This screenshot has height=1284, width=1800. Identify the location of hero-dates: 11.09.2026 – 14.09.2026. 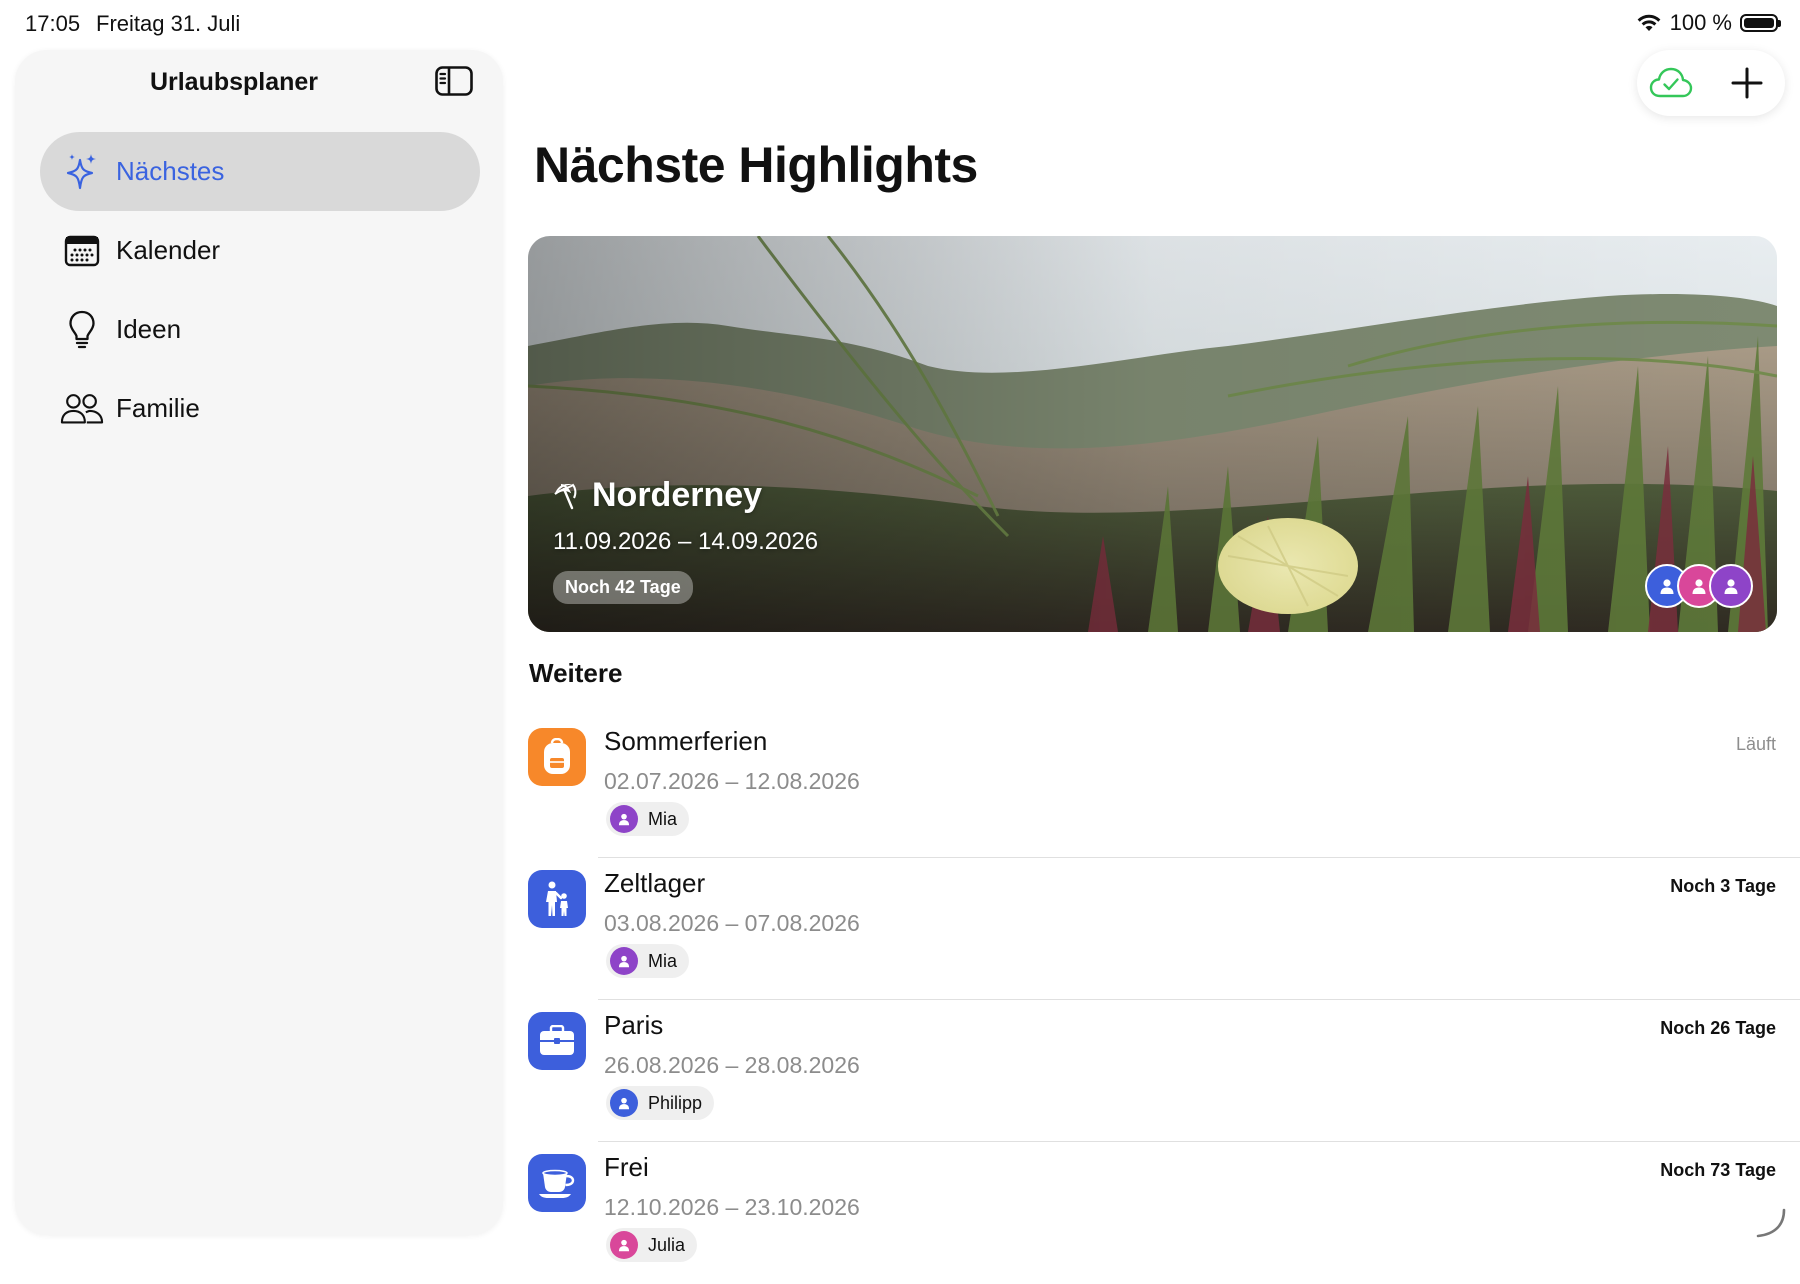
(686, 541).